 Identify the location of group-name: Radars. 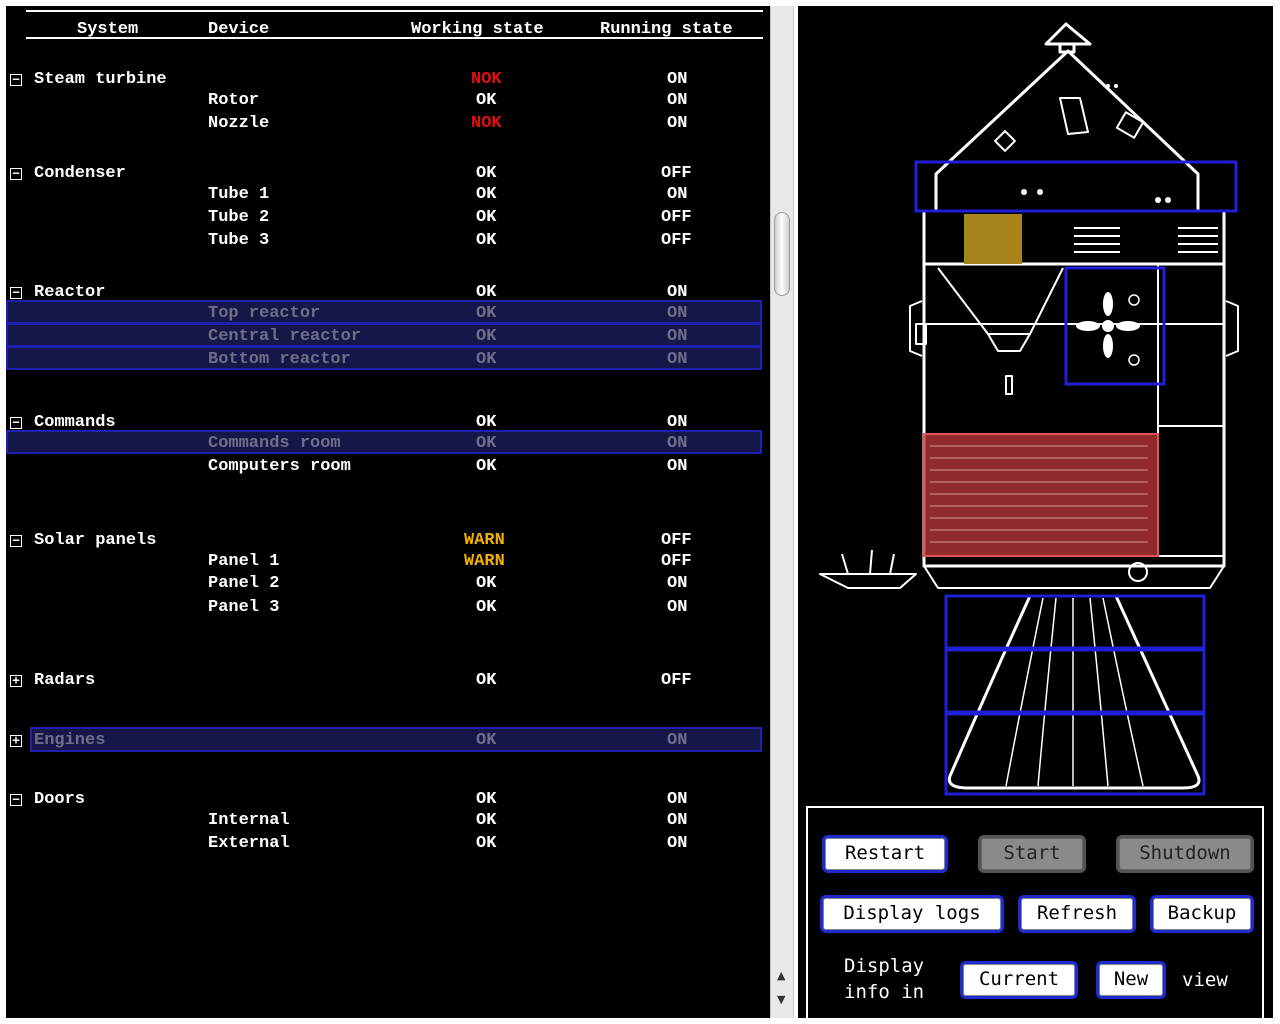
(64, 681).